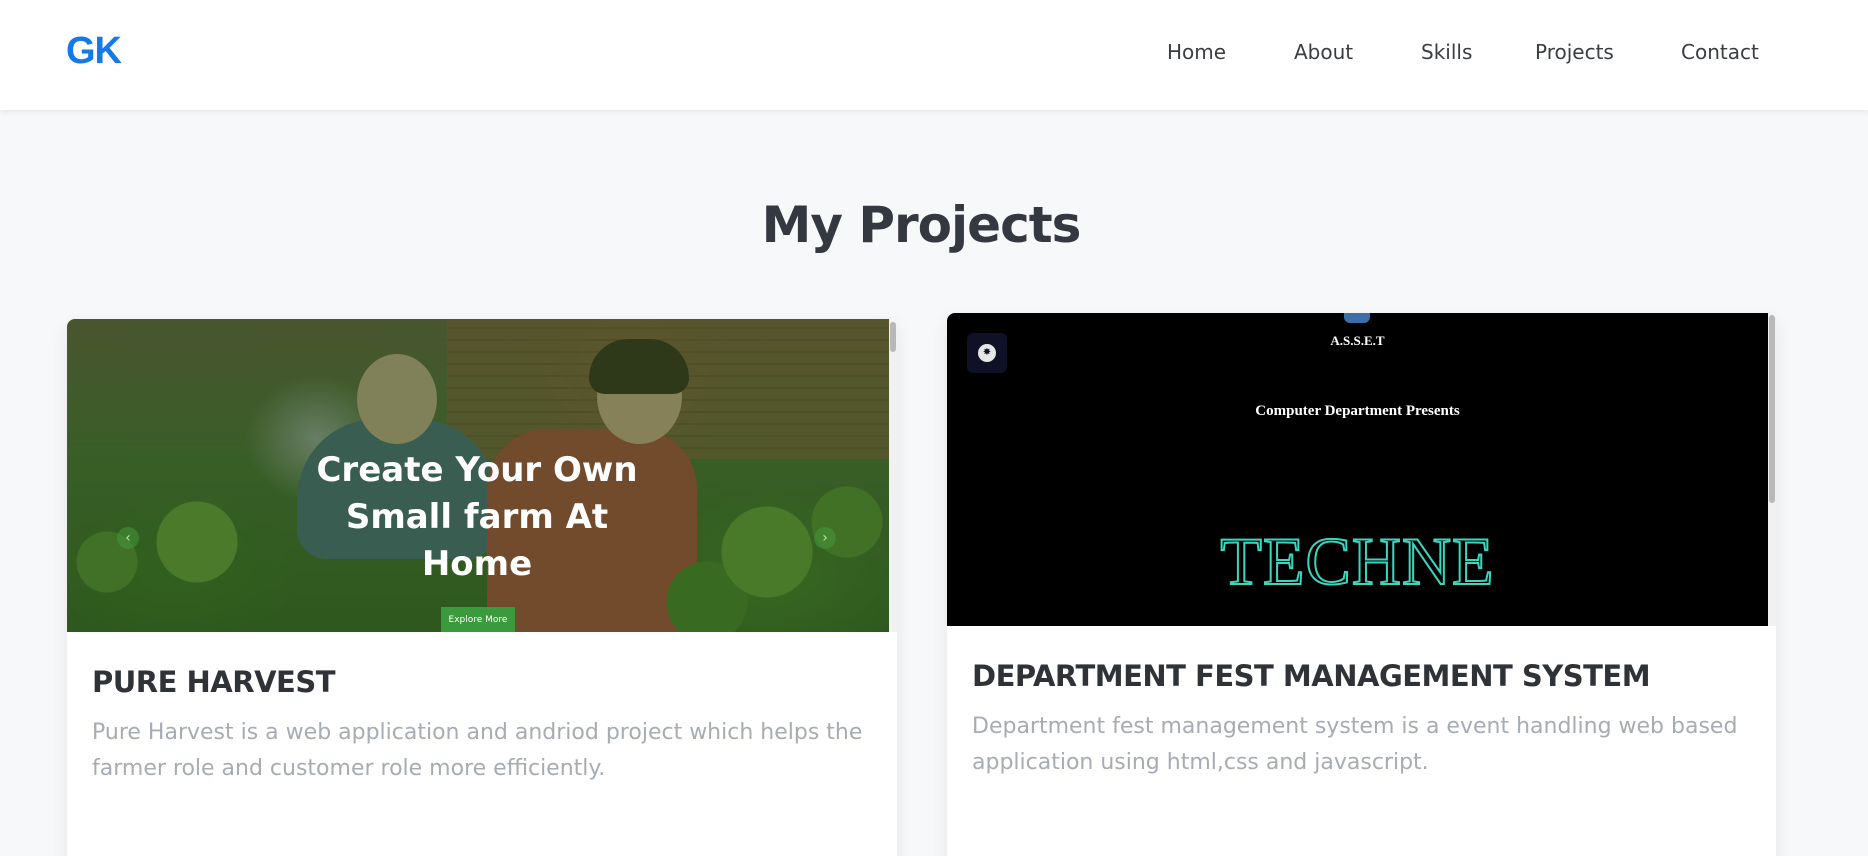 The image size is (1868, 856). Describe the element at coordinates (1574, 52) in the screenshot. I see `nav-projects: Projects` at that location.